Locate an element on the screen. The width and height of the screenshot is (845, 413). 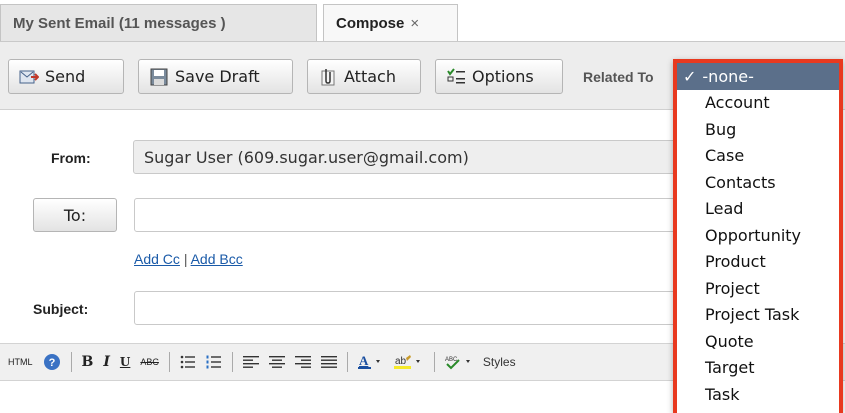
subject-label: Subject: is located at coordinates (61, 309).